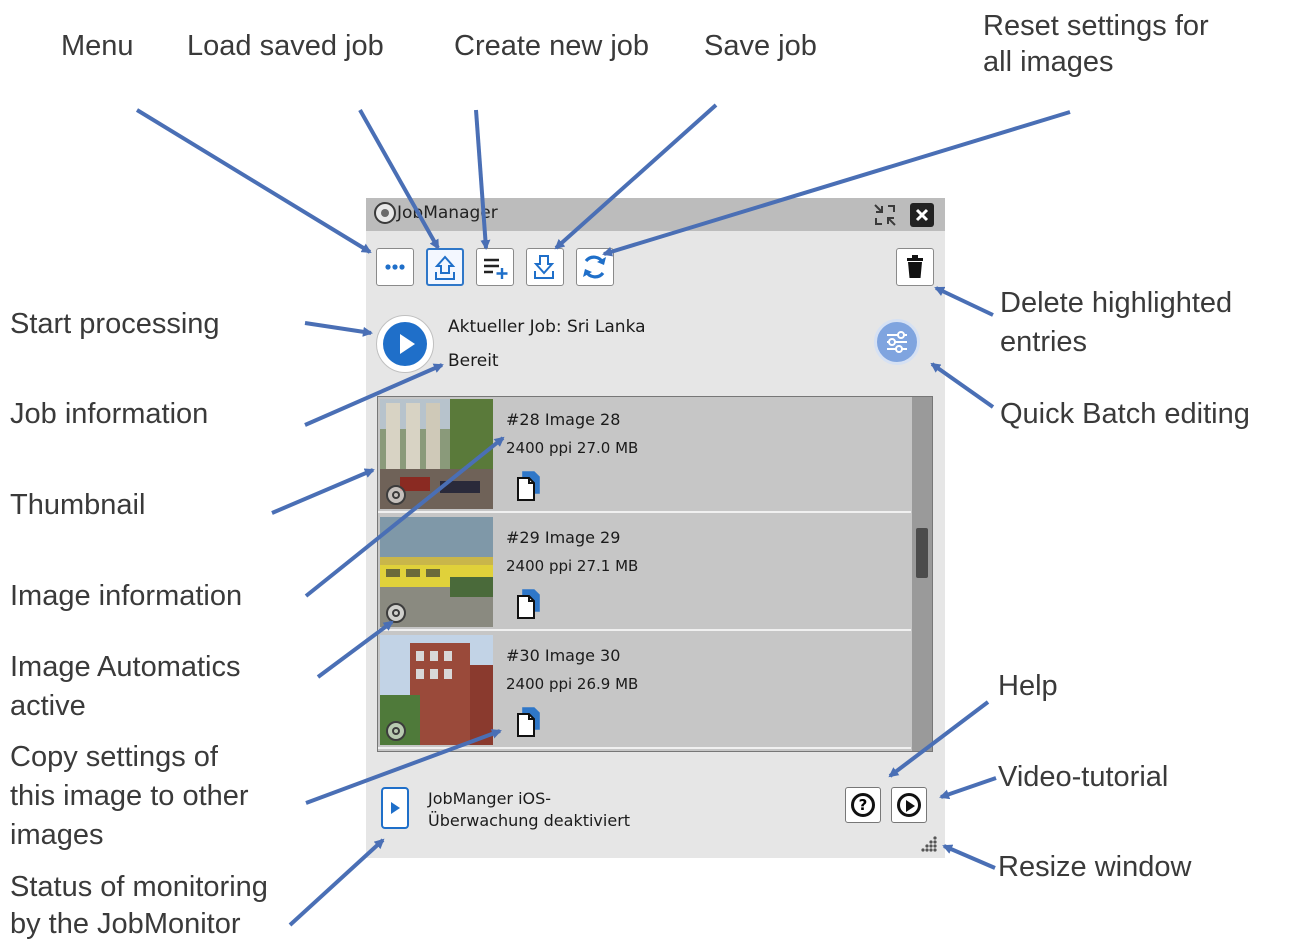  I want to click on arrow-monitor, so click(336, 882).